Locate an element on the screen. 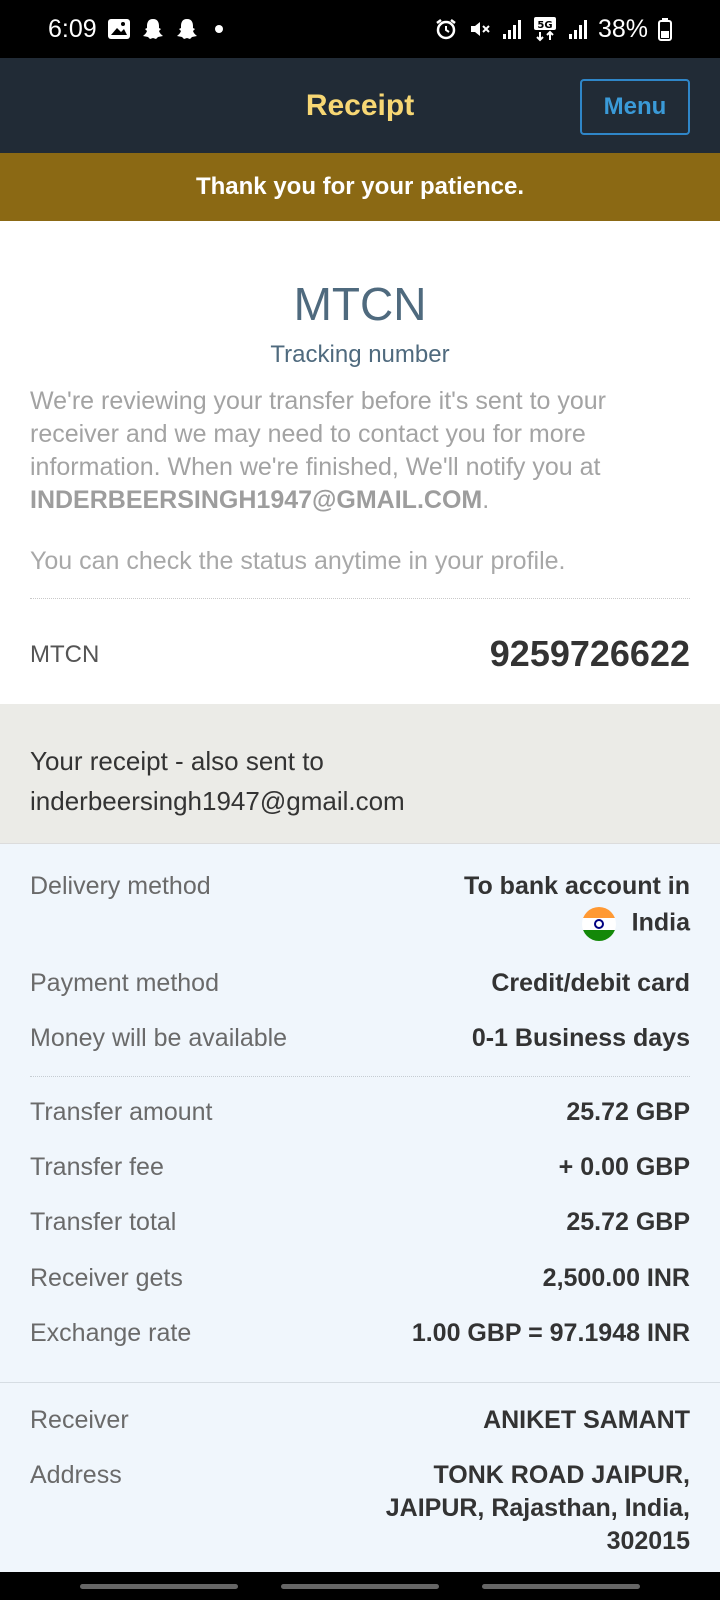 This screenshot has width=720, height=1600. mtcn-heading: MTCN is located at coordinates (360, 304).